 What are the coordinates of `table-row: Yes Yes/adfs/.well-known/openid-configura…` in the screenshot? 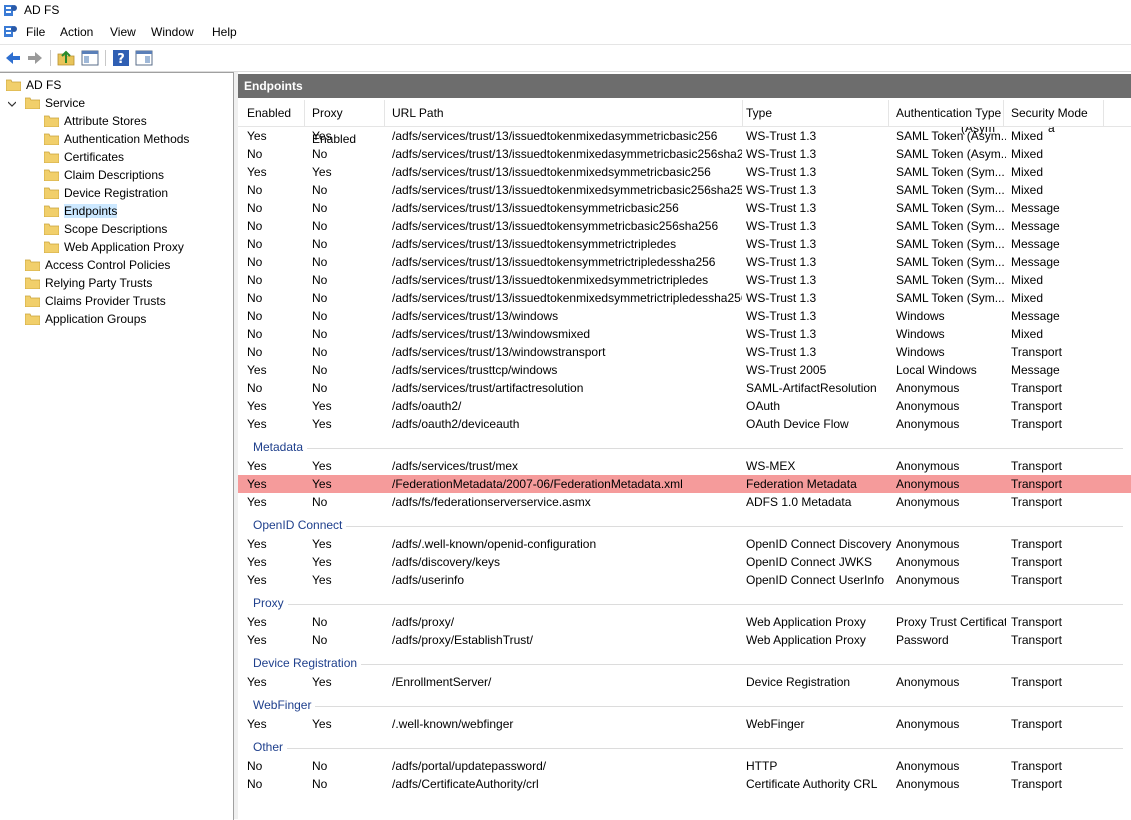 It's located at (684, 544).